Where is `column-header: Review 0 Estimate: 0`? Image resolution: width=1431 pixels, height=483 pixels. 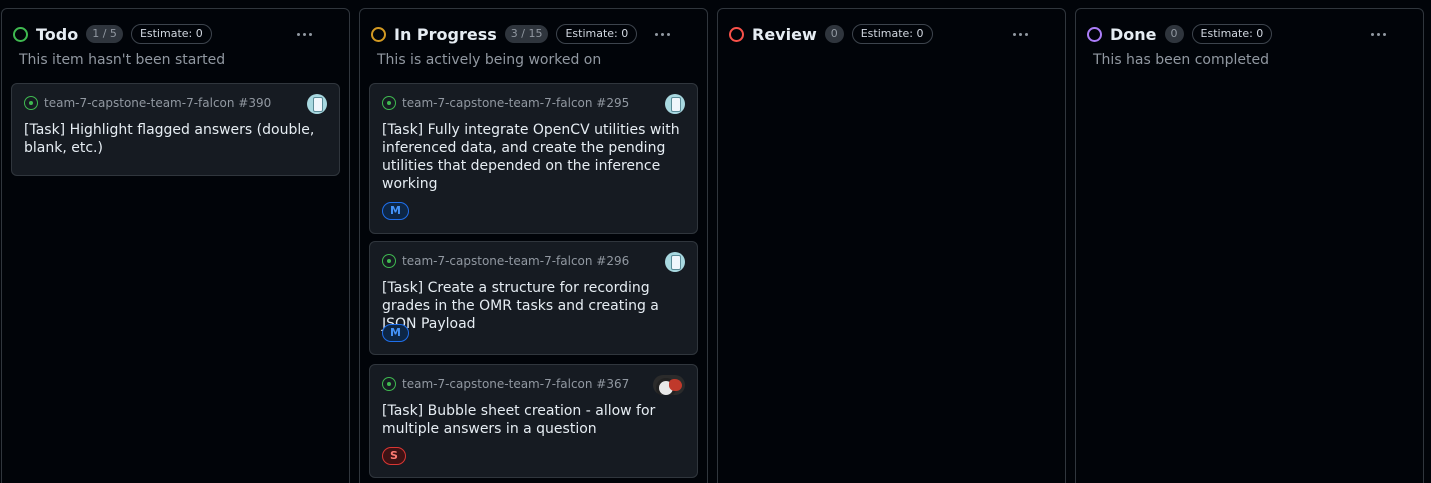
column-header: Review 0 Estimate: 0 is located at coordinates (891, 34).